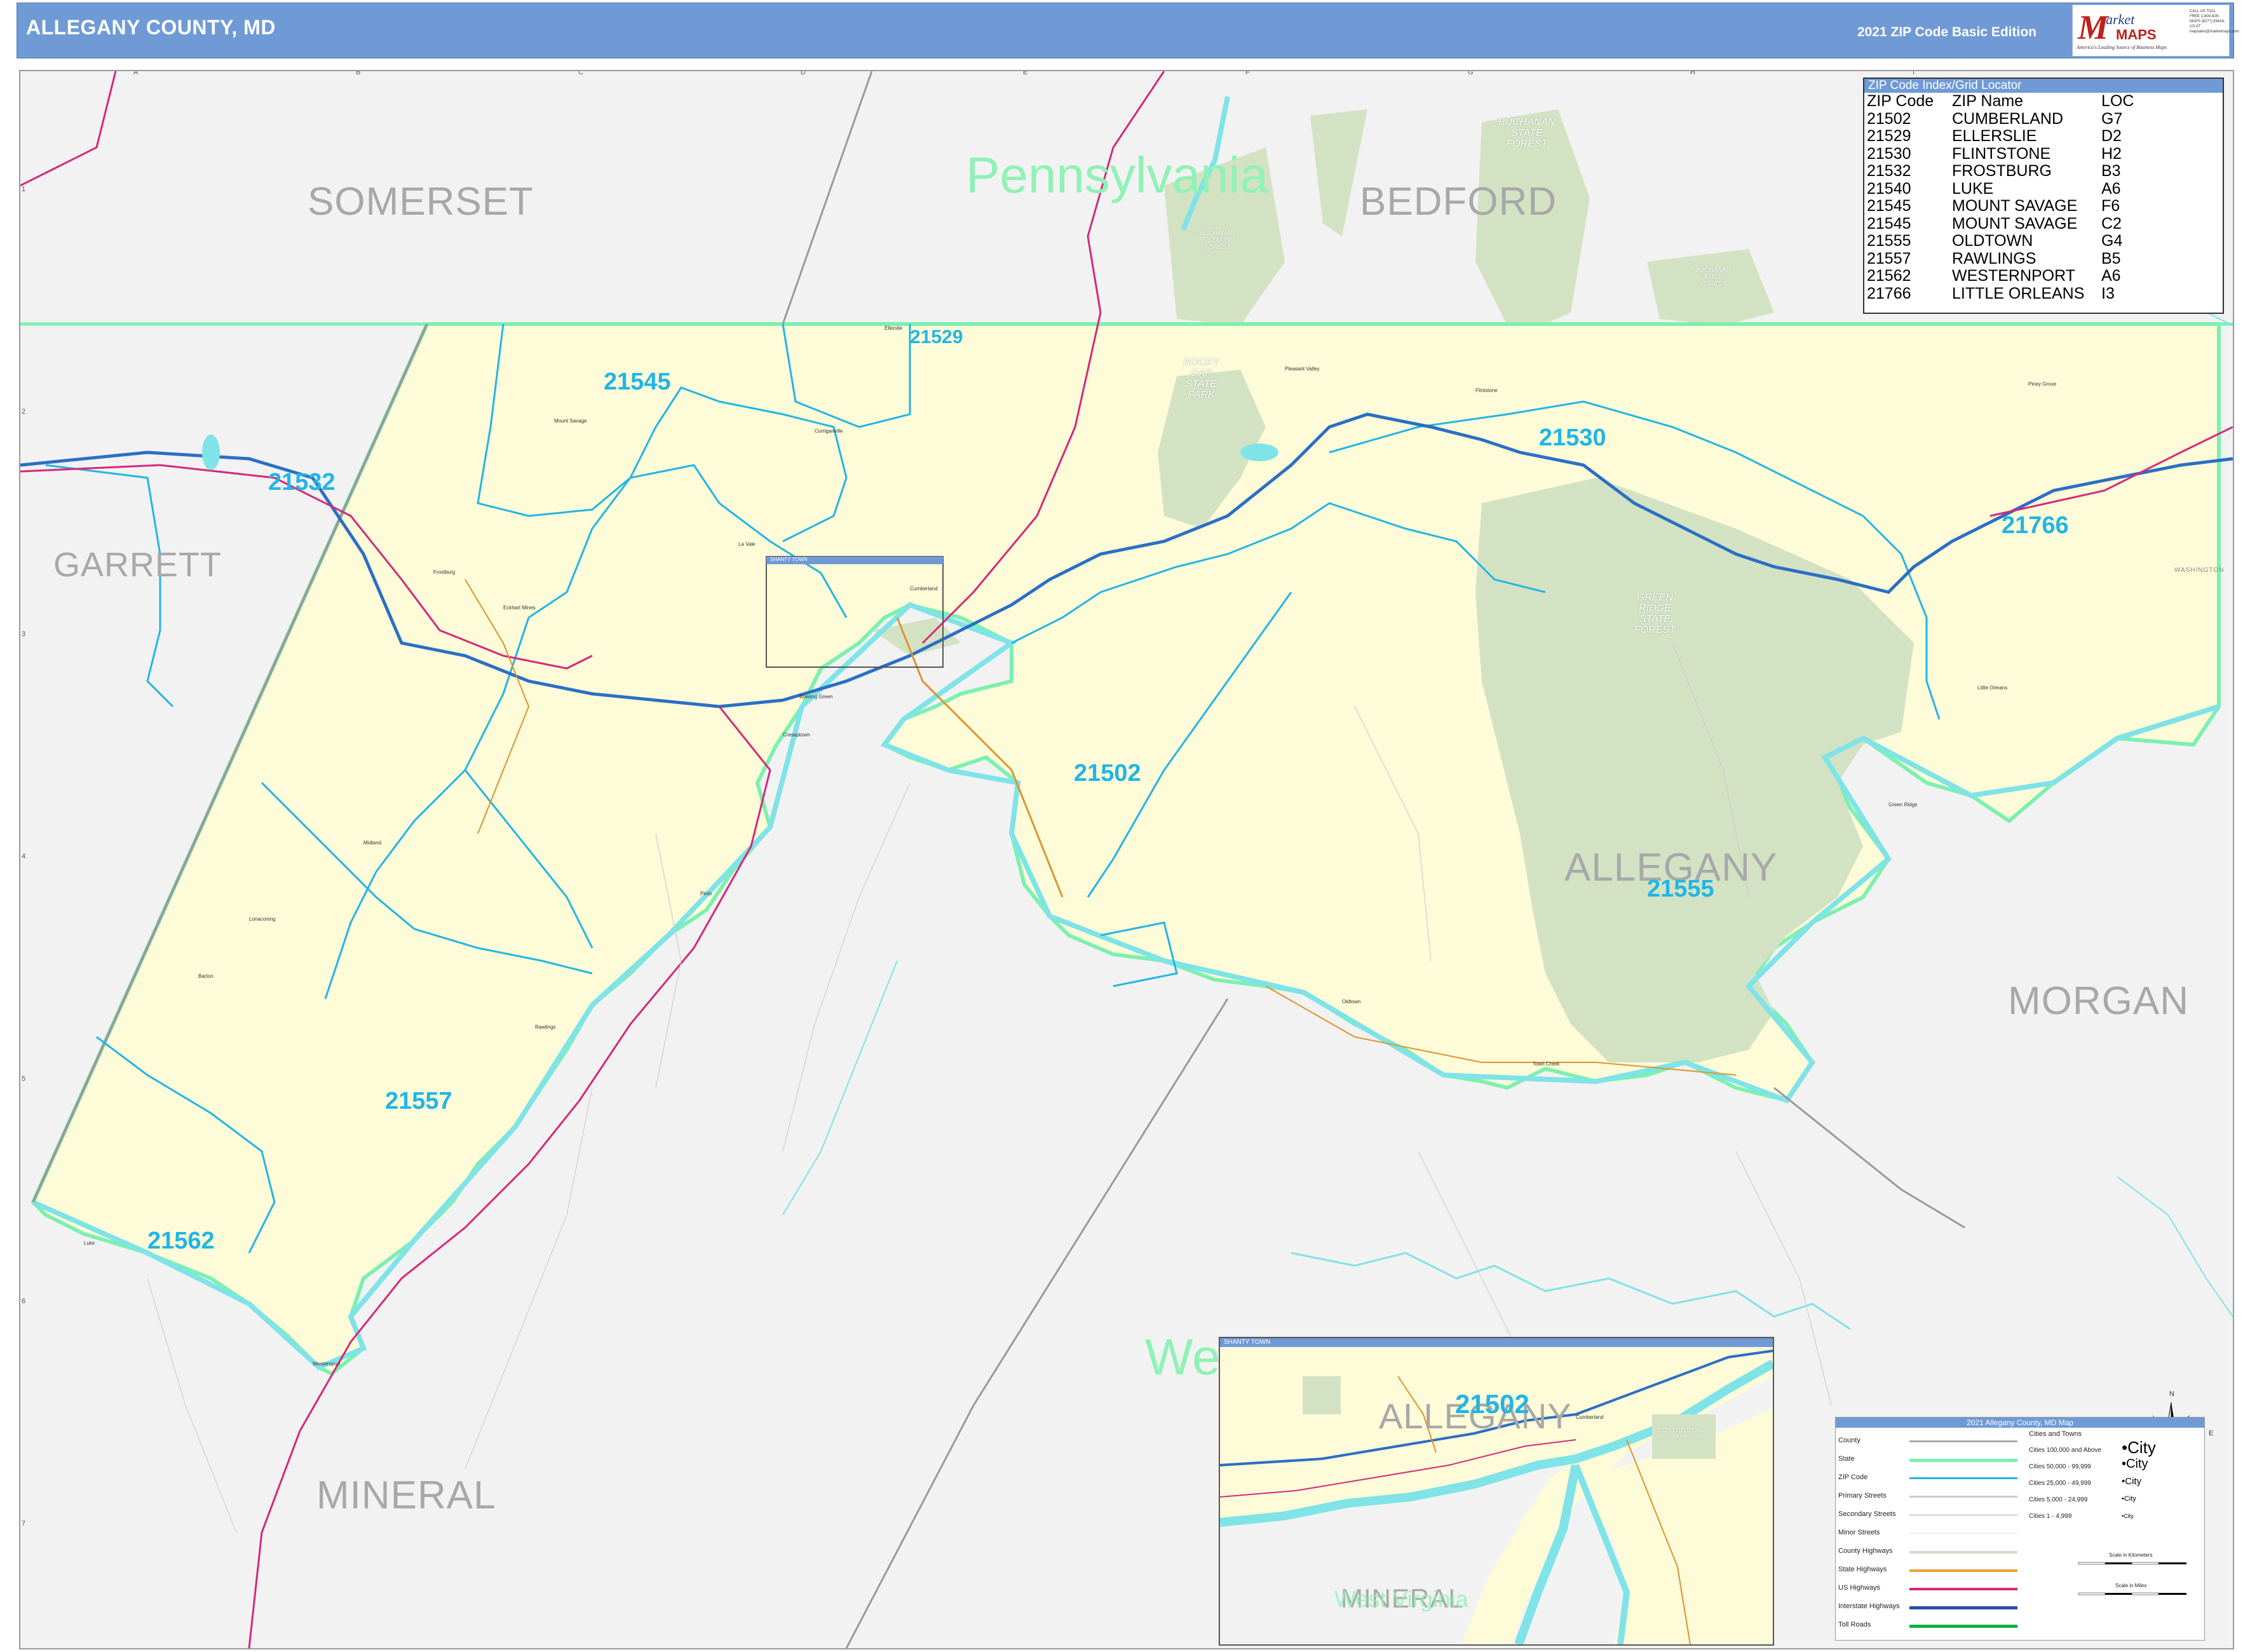  I want to click on zip-label-21766: 21766, so click(2035, 526).